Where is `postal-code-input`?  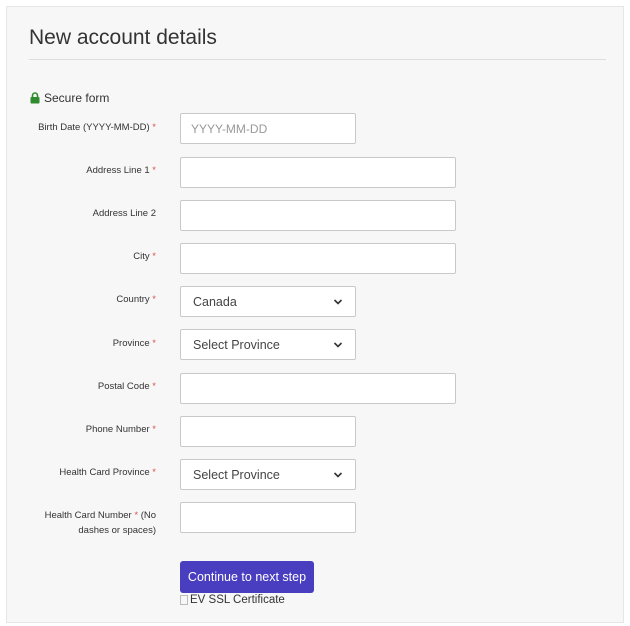
postal-code-input is located at coordinates (318, 388).